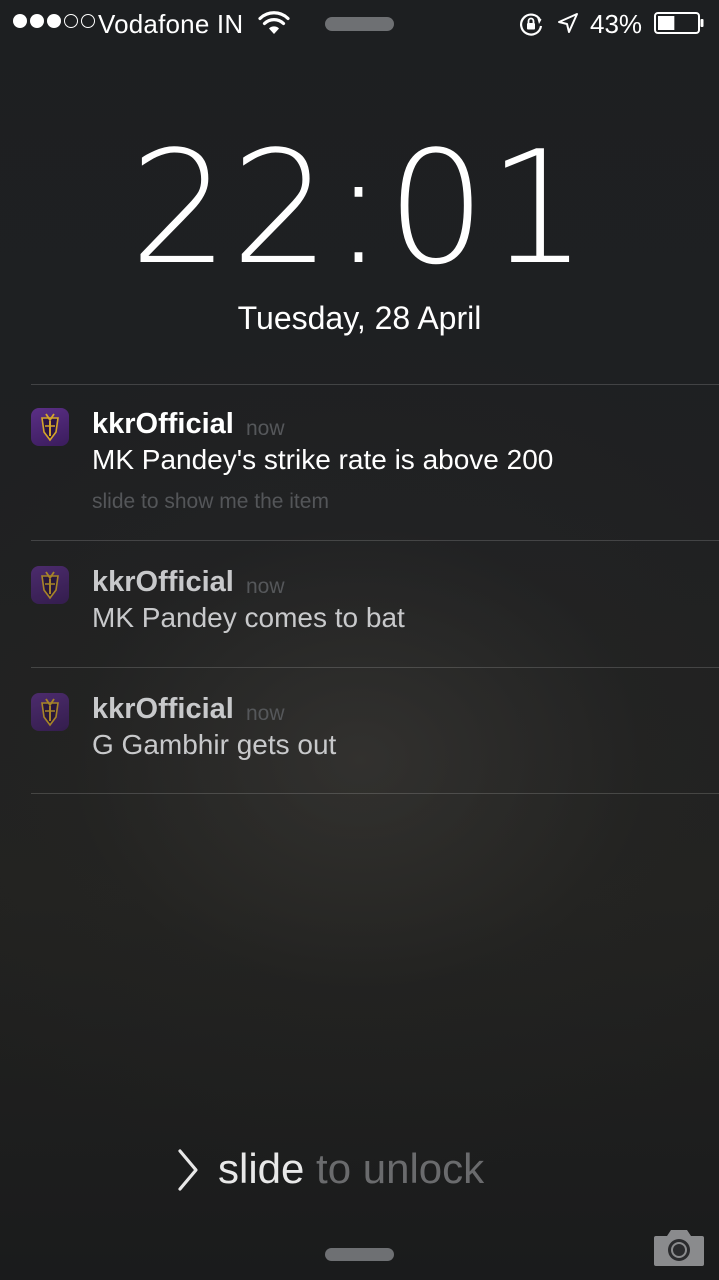  I want to click on signal-strength-indicator, so click(54, 21).